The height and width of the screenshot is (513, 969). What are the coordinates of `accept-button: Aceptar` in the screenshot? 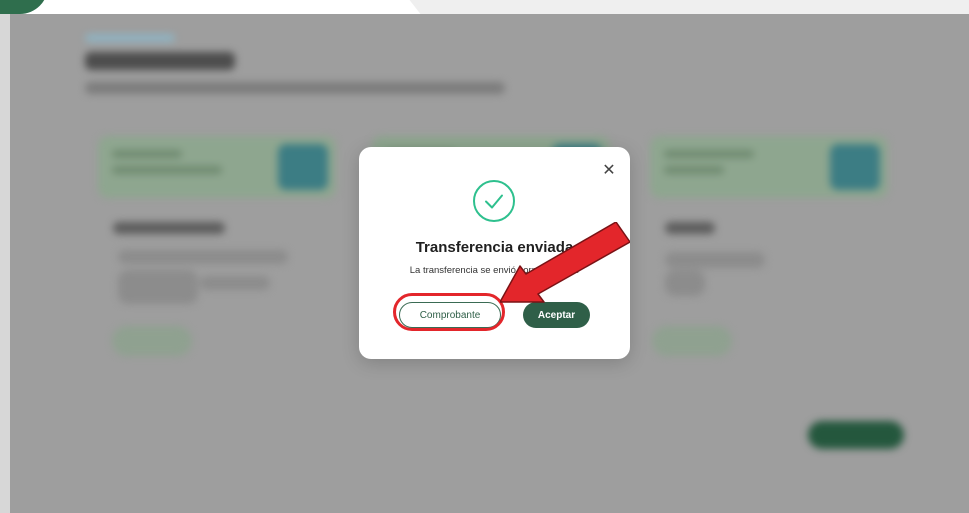 It's located at (556, 315).